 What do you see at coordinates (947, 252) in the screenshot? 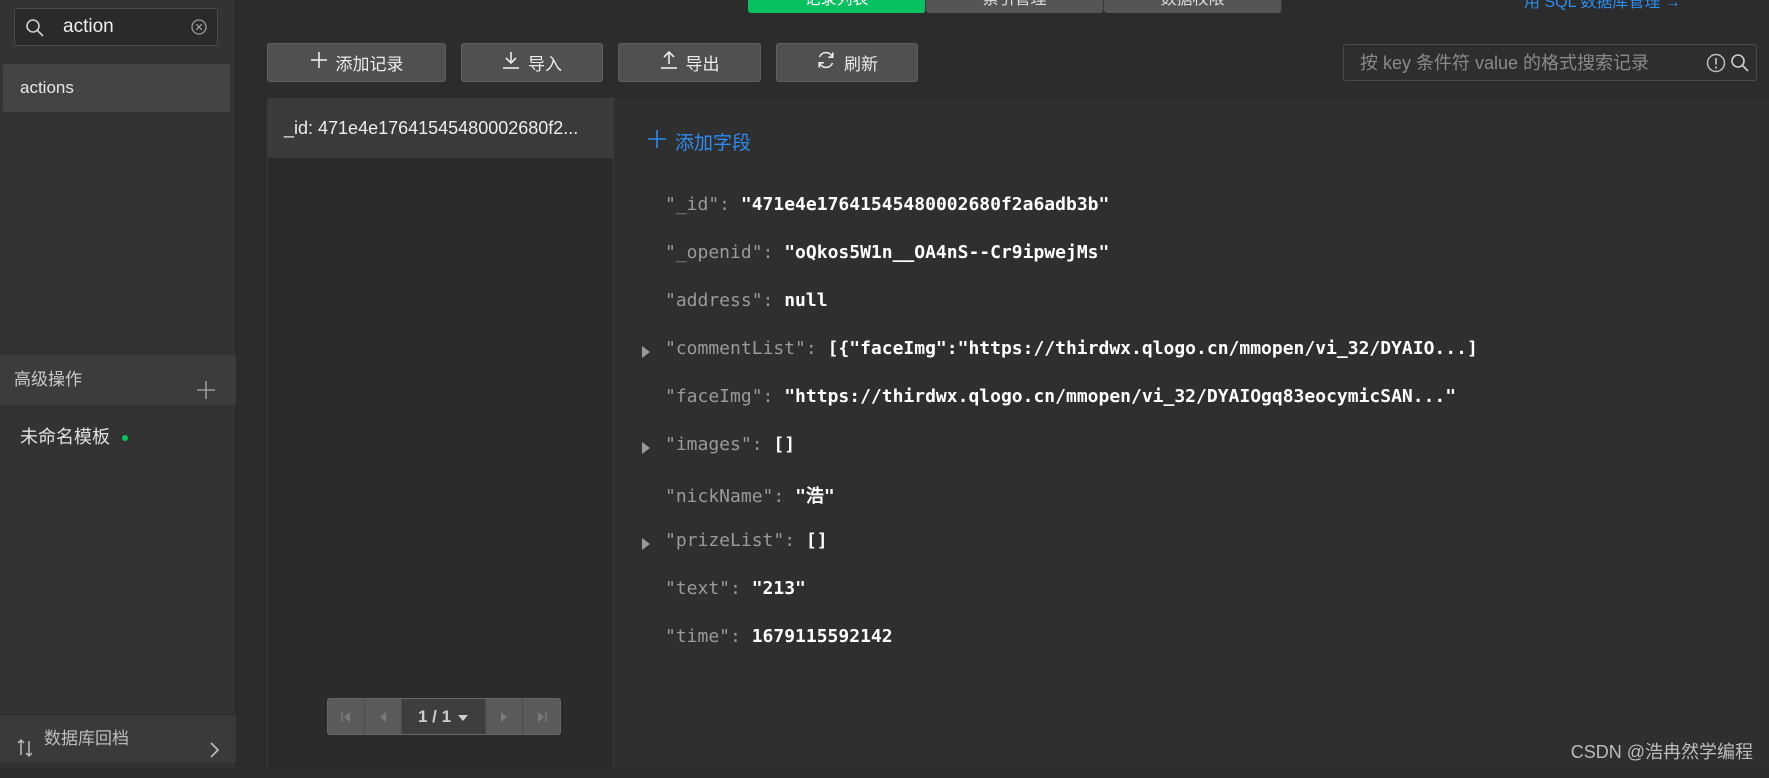
I see `field-value: "oQkos5W1n__OA4nS--Cr9ipwejMs"` at bounding box center [947, 252].